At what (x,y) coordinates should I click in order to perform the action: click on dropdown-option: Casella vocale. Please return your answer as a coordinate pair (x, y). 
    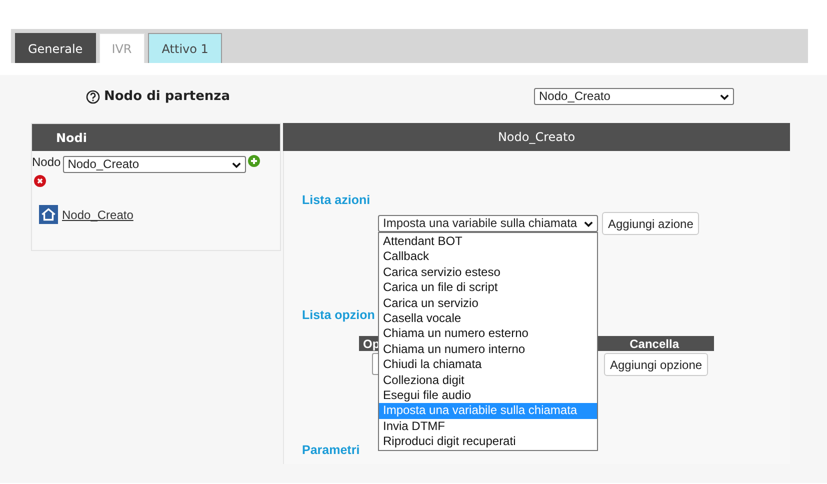
    Looking at the image, I should click on (488, 318).